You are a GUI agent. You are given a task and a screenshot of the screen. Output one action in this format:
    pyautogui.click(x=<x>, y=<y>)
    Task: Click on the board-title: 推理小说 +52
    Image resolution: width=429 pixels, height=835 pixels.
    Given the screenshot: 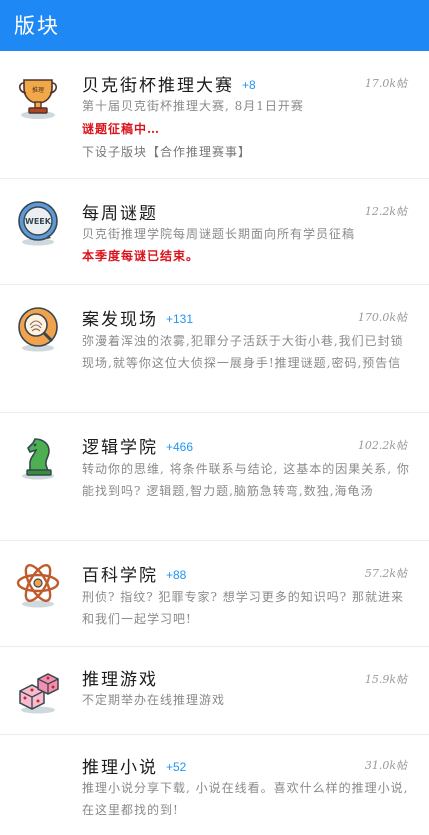 What is the action you would take?
    pyautogui.click(x=134, y=765)
    